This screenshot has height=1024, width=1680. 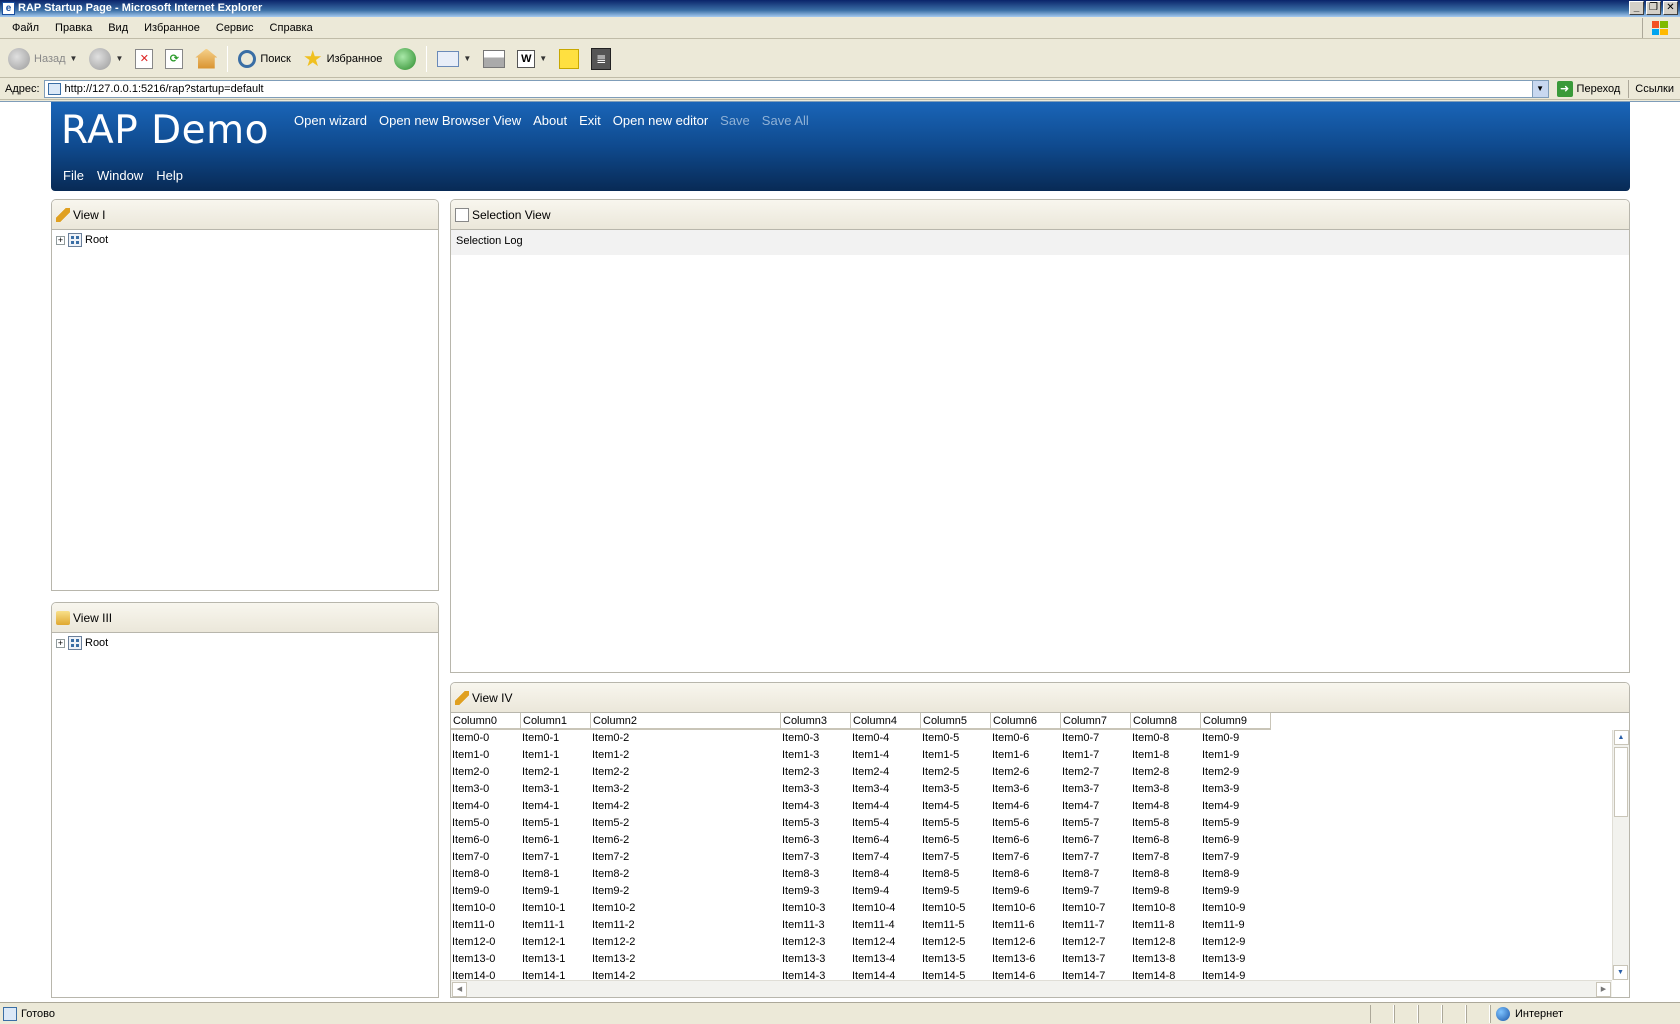 What do you see at coordinates (454, 59) in the screenshot?
I see `mail-button: ▼` at bounding box center [454, 59].